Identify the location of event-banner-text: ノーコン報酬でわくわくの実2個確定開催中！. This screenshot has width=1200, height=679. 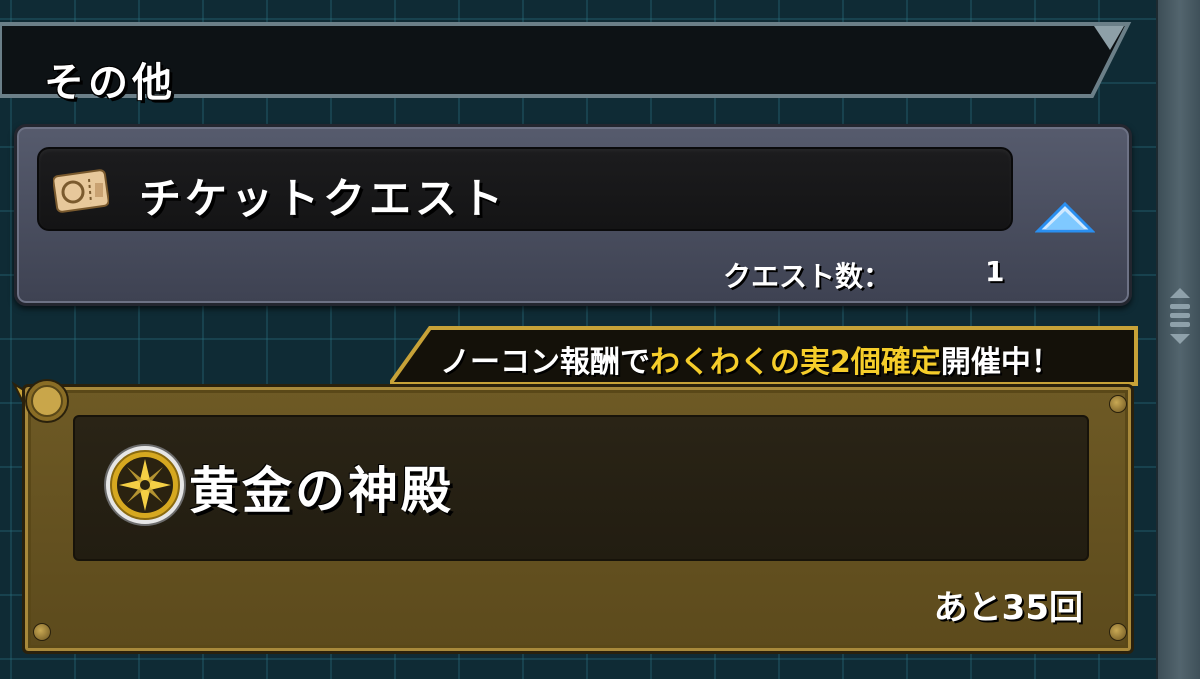
(750, 359).